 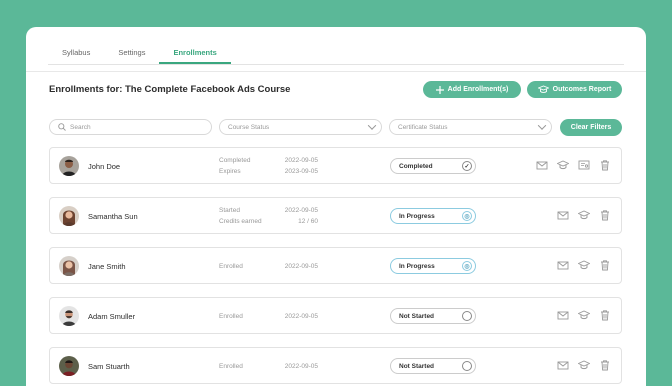 I want to click on status-label: Completed, so click(x=416, y=166).